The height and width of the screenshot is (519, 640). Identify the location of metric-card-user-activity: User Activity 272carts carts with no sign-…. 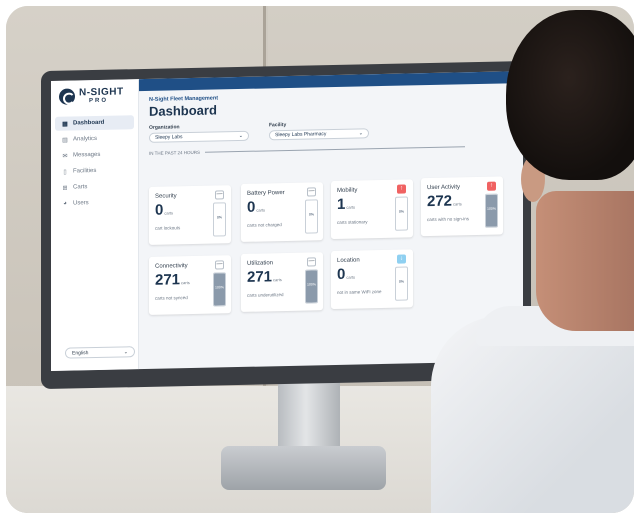
(462, 206).